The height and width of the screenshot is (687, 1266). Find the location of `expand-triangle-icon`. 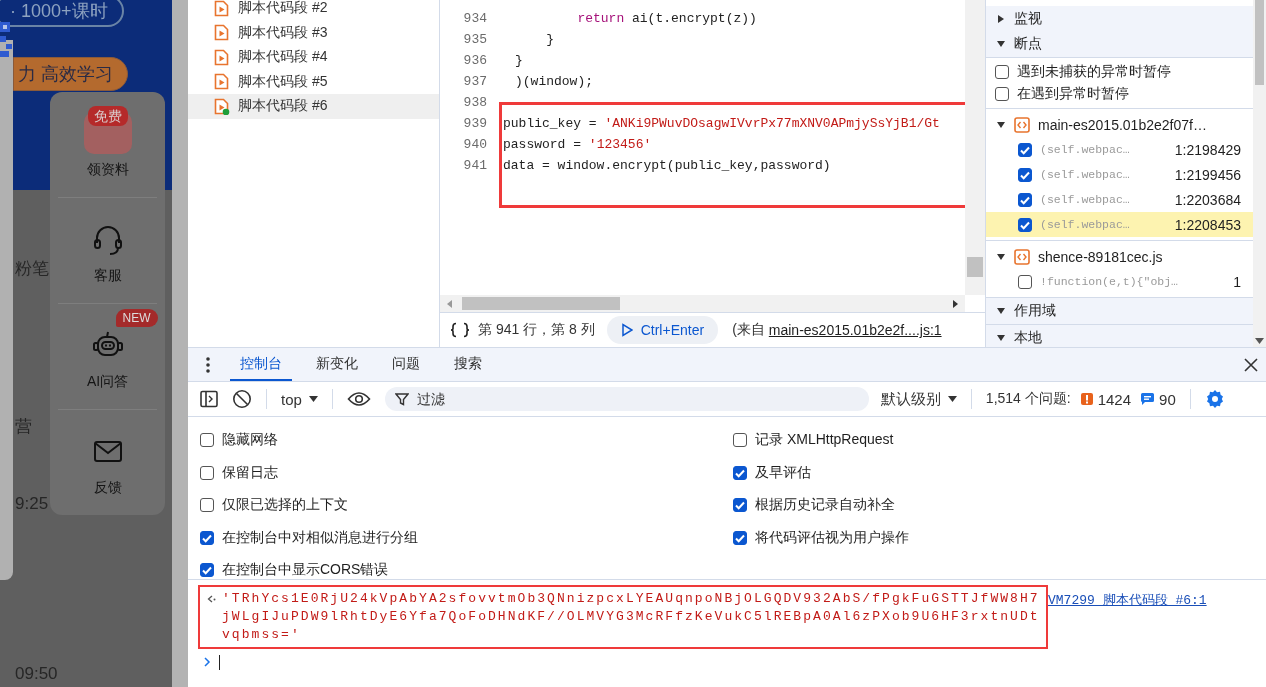

expand-triangle-icon is located at coordinates (1001, 18).